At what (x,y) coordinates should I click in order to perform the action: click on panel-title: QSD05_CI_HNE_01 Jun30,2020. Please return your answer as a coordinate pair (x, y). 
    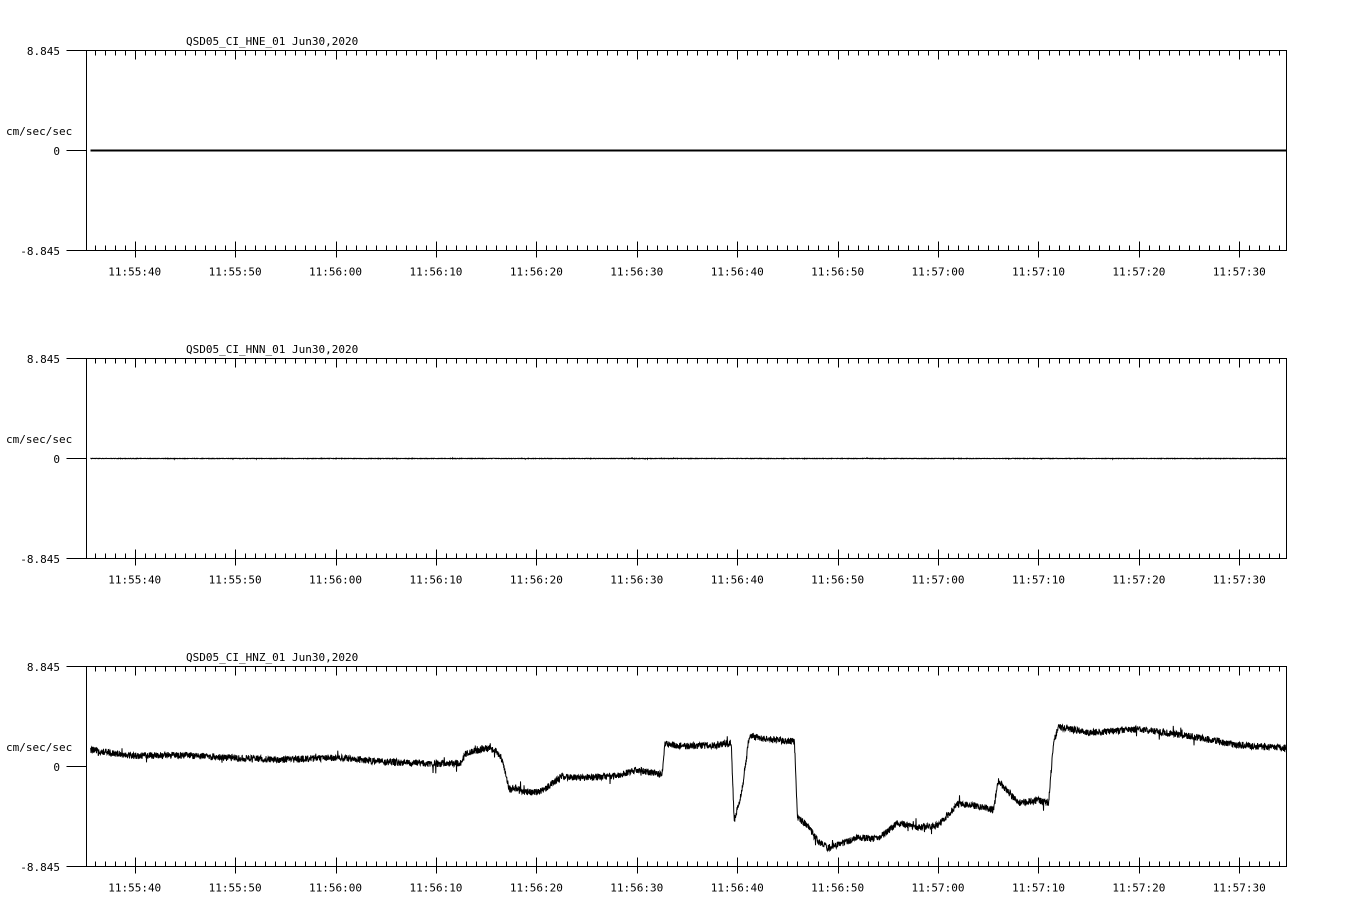
    Looking at the image, I should click on (272, 41).